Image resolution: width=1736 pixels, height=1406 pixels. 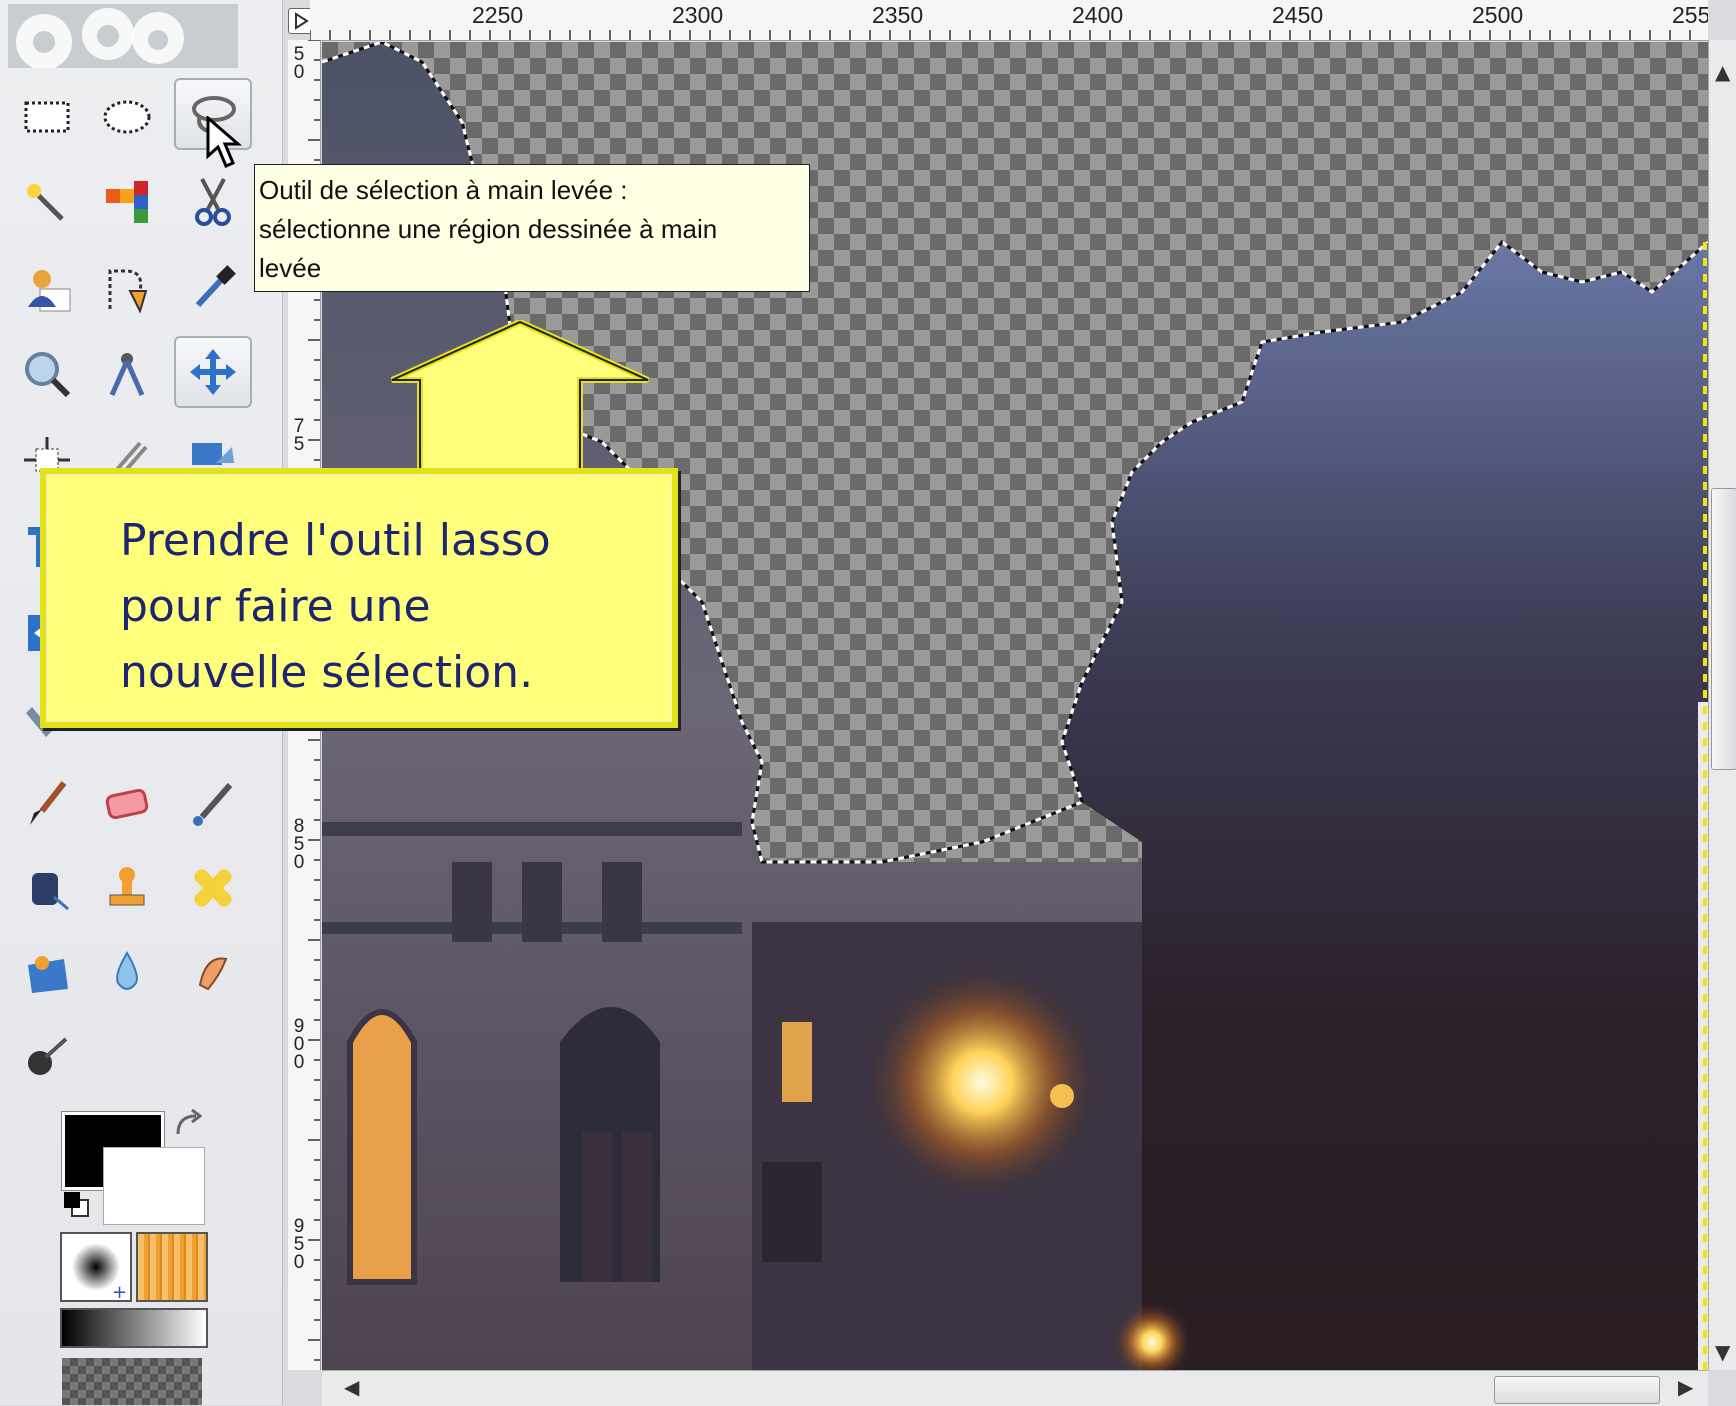 I want to click on ruler-label: 2450, so click(x=1298, y=15).